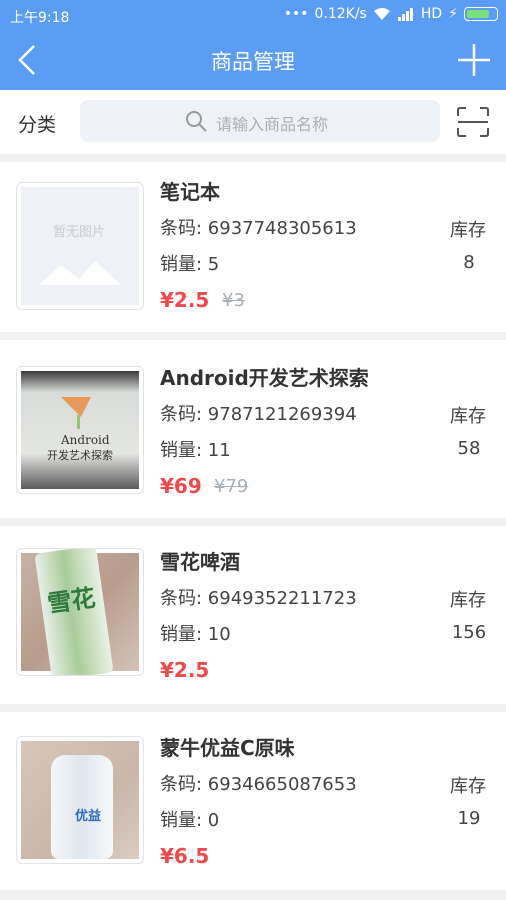  Describe the element at coordinates (85, 440) in the screenshot. I see `book-cover-title: Android` at that location.